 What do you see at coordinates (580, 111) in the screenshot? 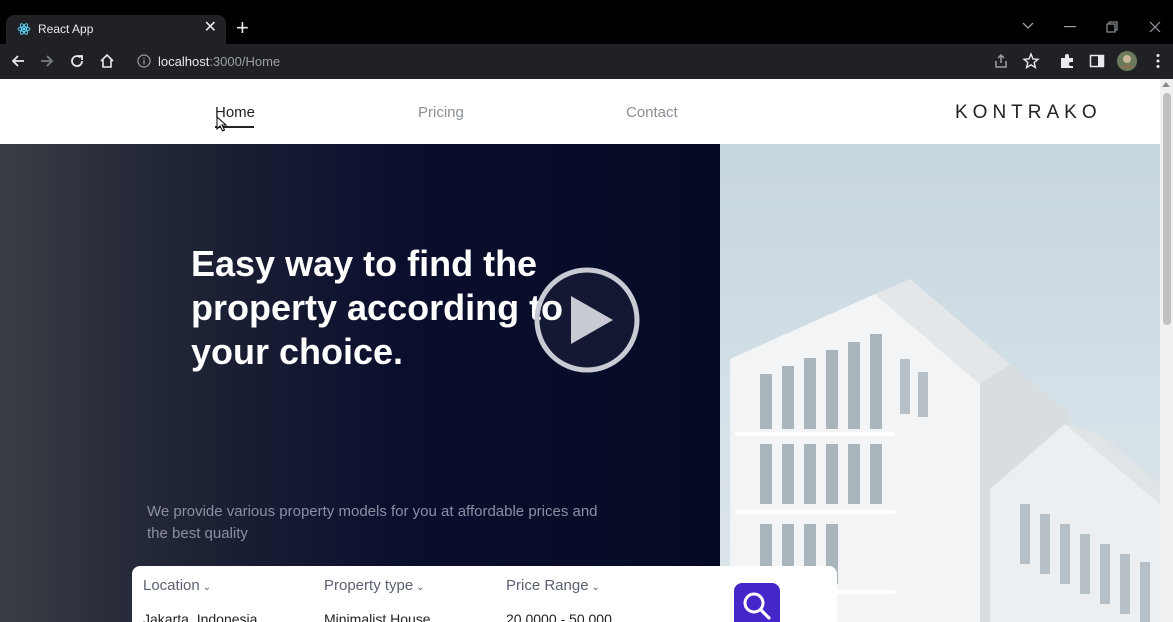
I see `site-navbar: Home Pricing Contact KONTRAKO` at bounding box center [580, 111].